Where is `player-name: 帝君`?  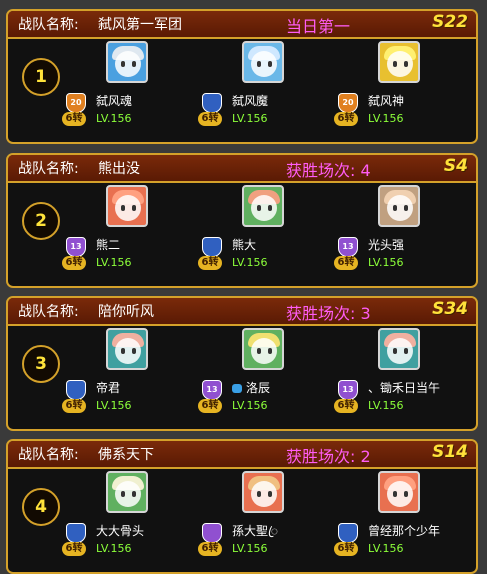
player-name: 帝君 is located at coordinates (108, 388).